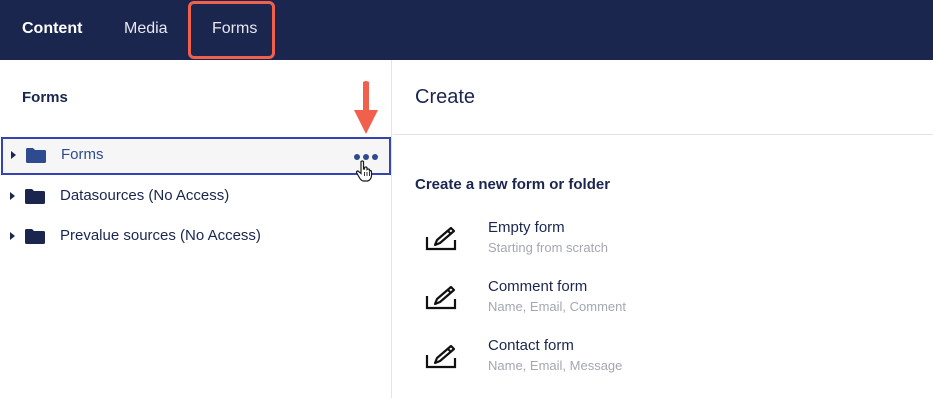 This screenshot has width=933, height=398. What do you see at coordinates (146, 30) in the screenshot?
I see `nav-item-media: Media` at bounding box center [146, 30].